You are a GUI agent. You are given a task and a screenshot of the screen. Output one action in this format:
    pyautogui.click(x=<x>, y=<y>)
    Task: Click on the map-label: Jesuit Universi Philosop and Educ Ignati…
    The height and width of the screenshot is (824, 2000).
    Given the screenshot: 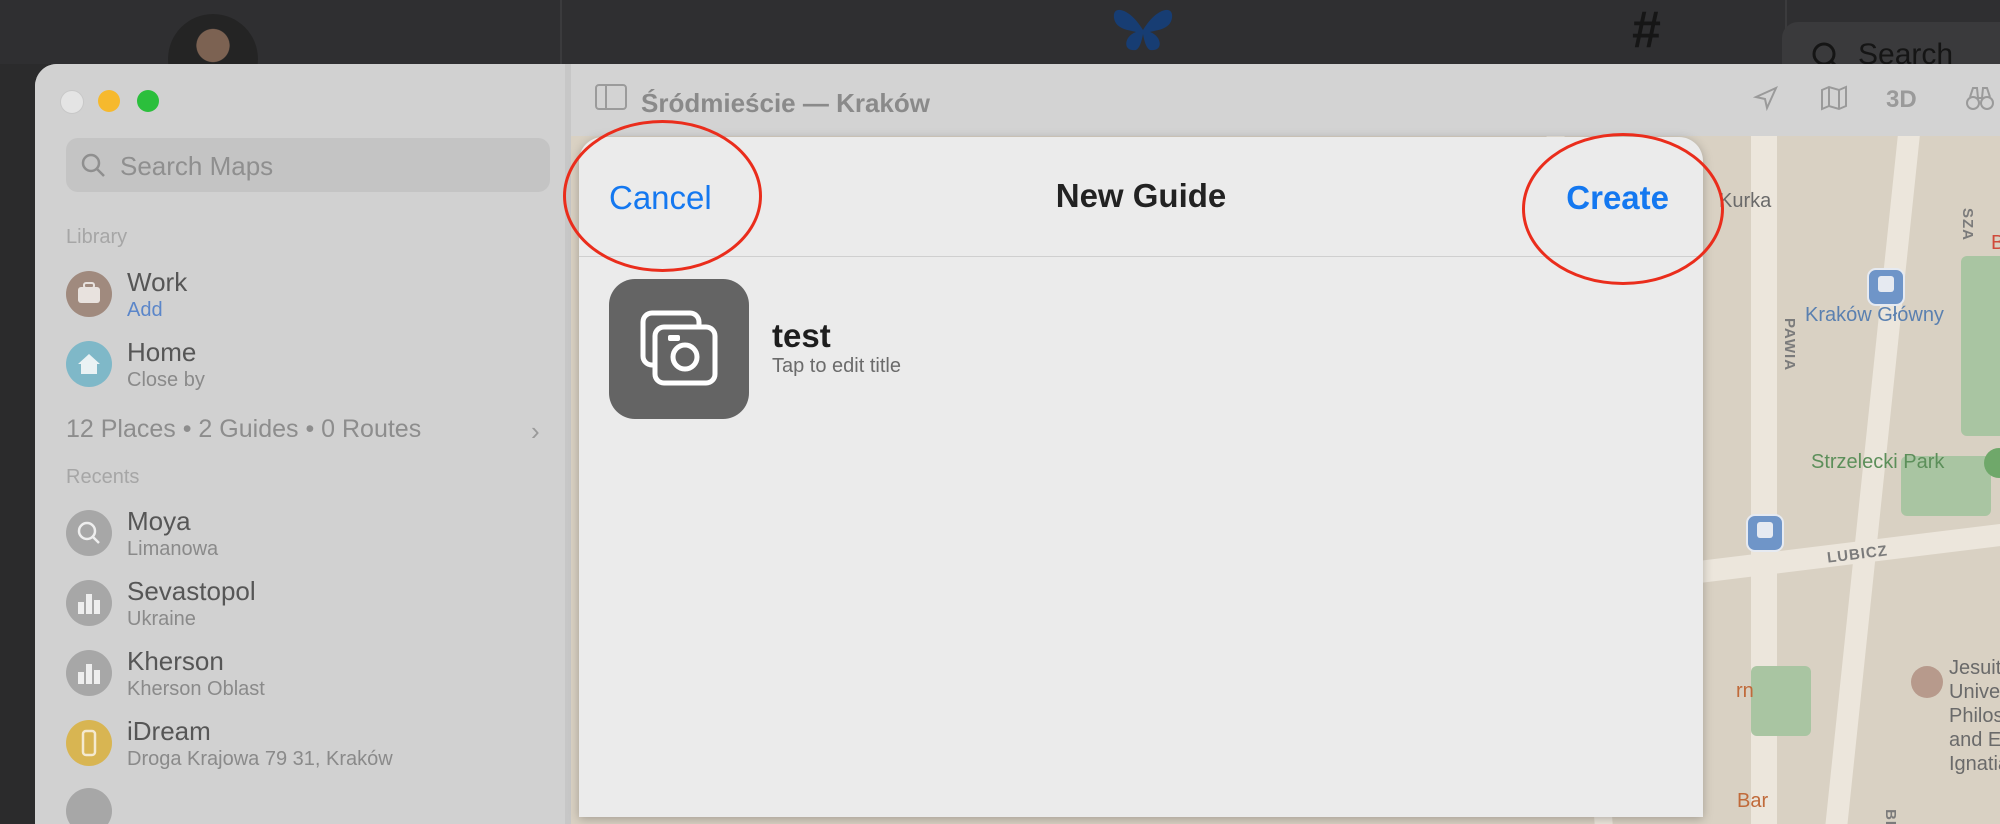 What is the action you would take?
    pyautogui.click(x=1974, y=716)
    